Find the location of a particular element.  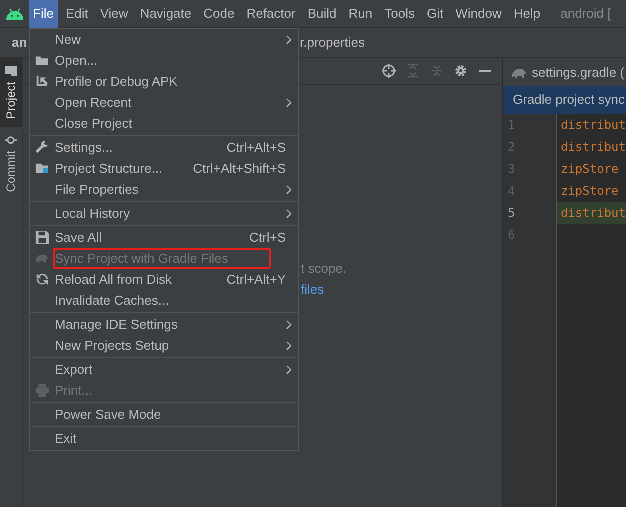

empty-panel-hint: t scope. is located at coordinates (324, 268).